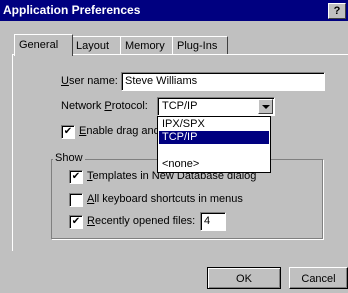 The image size is (348, 293). I want to click on templates-checkbox: ✔, so click(76, 177).